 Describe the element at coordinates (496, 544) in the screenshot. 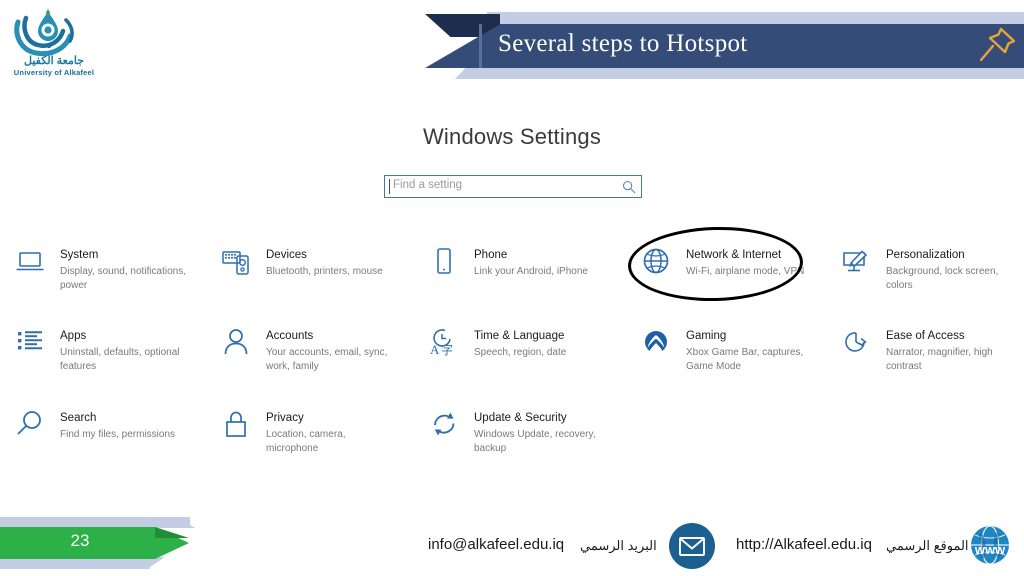

I see `footer-email: info@alkafeel.edu.iq` at that location.